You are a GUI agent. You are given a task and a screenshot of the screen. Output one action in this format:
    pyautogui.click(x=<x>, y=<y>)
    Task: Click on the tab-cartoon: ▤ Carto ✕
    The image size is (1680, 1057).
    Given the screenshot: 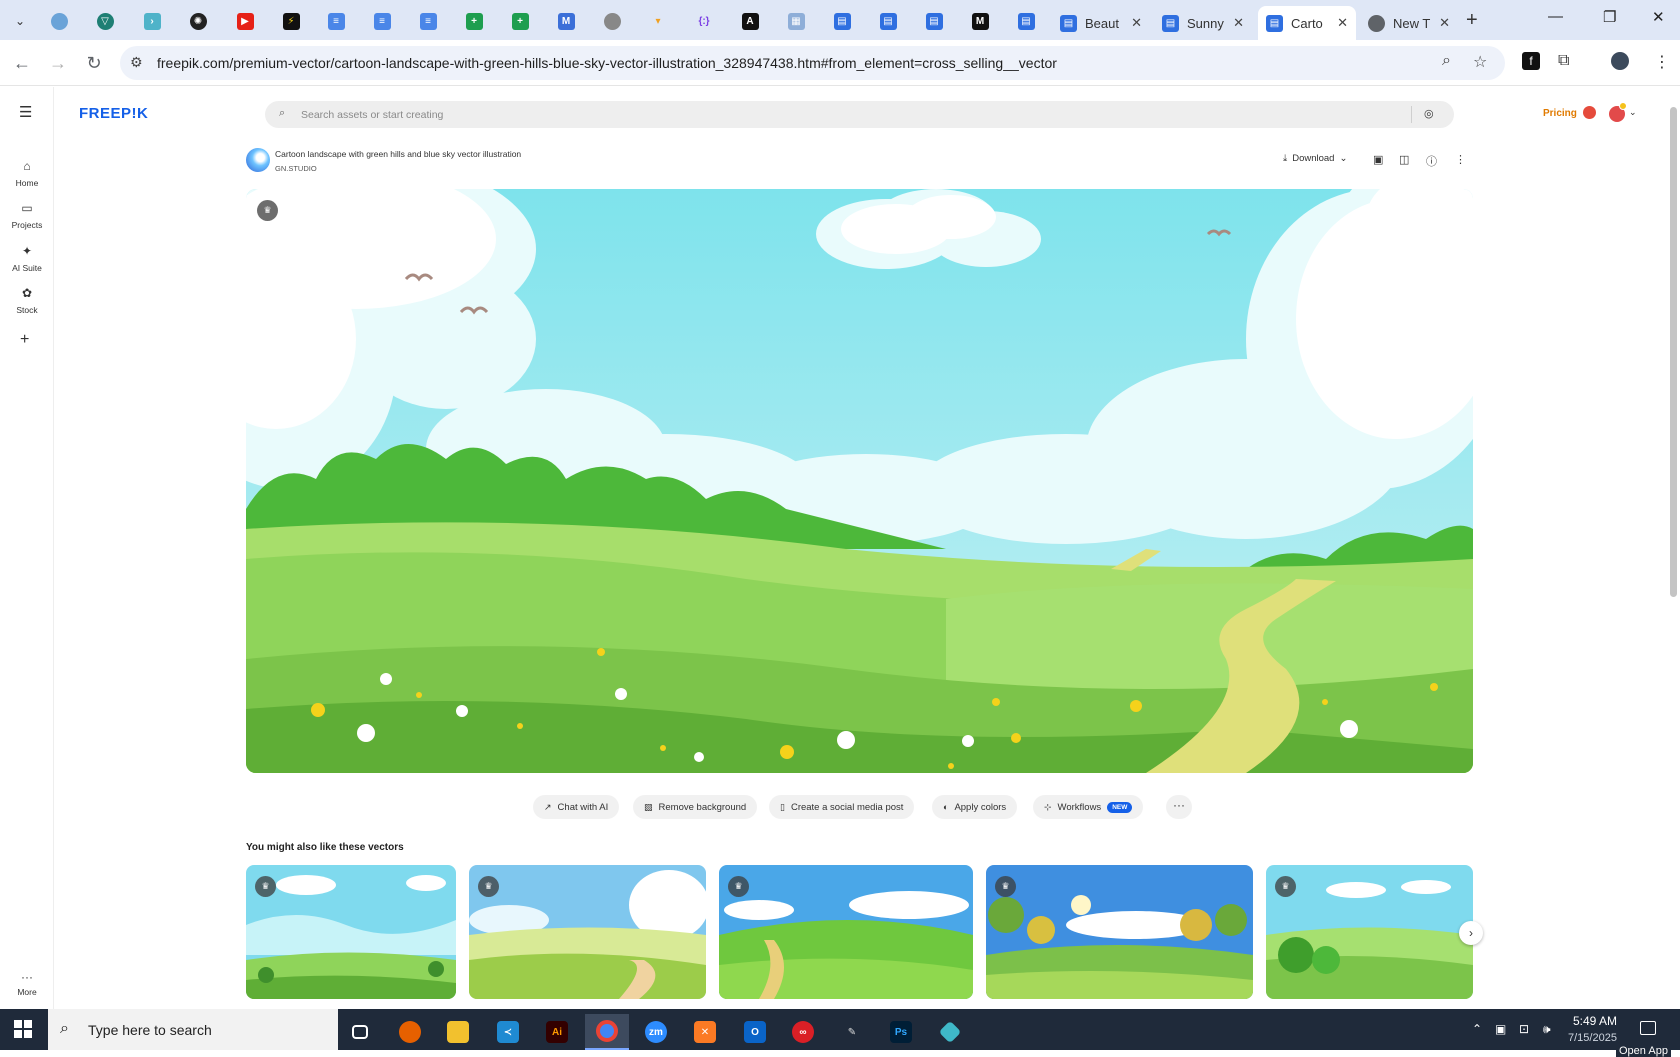 What is the action you would take?
    pyautogui.click(x=1307, y=23)
    